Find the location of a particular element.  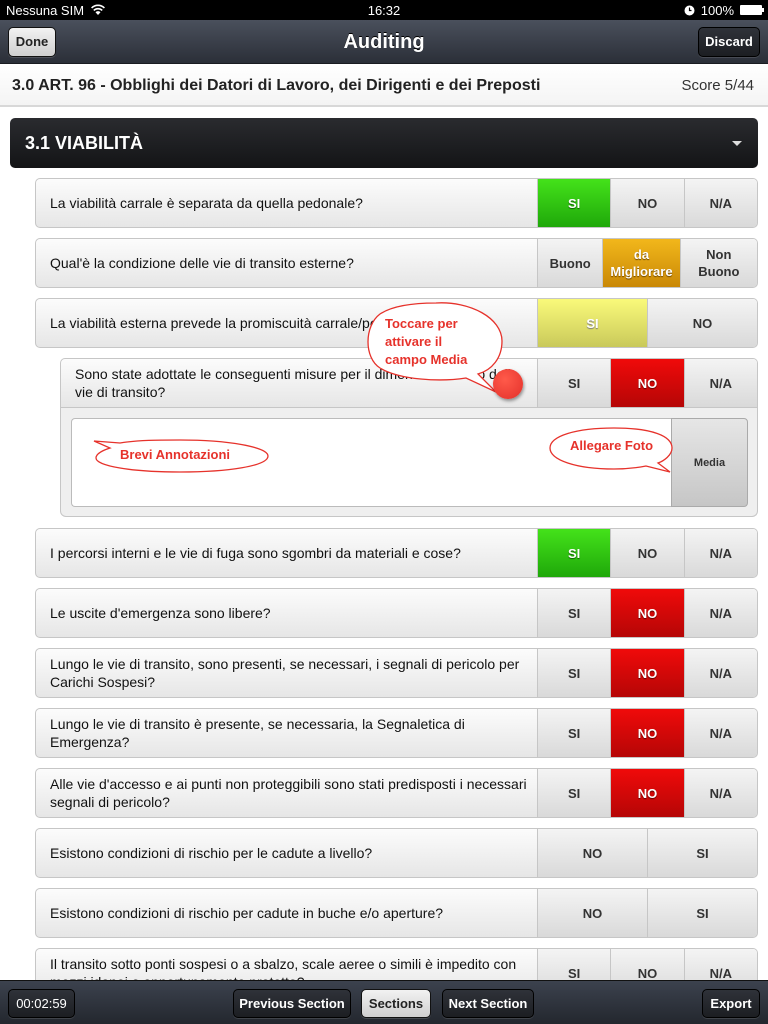

touch-indicator is located at coordinates (508, 384).